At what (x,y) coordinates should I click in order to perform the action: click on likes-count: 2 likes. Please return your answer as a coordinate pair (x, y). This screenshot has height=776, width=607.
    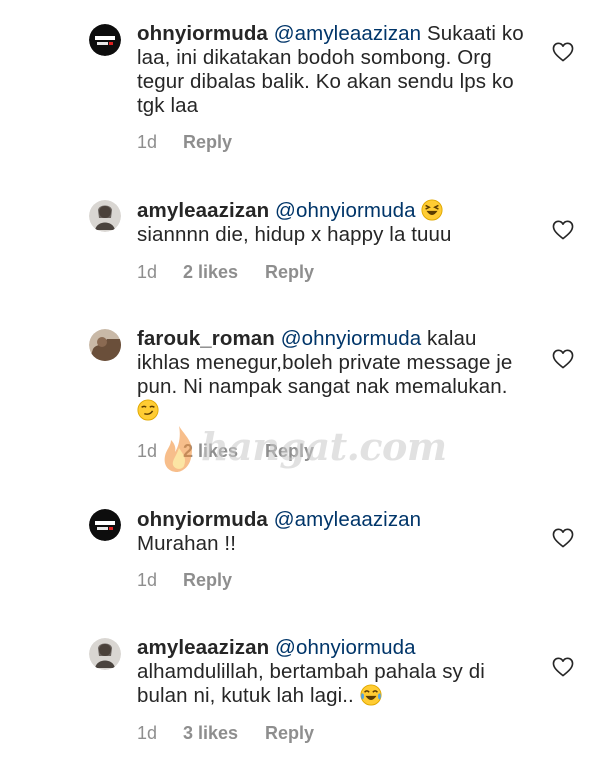
    Looking at the image, I should click on (210, 272).